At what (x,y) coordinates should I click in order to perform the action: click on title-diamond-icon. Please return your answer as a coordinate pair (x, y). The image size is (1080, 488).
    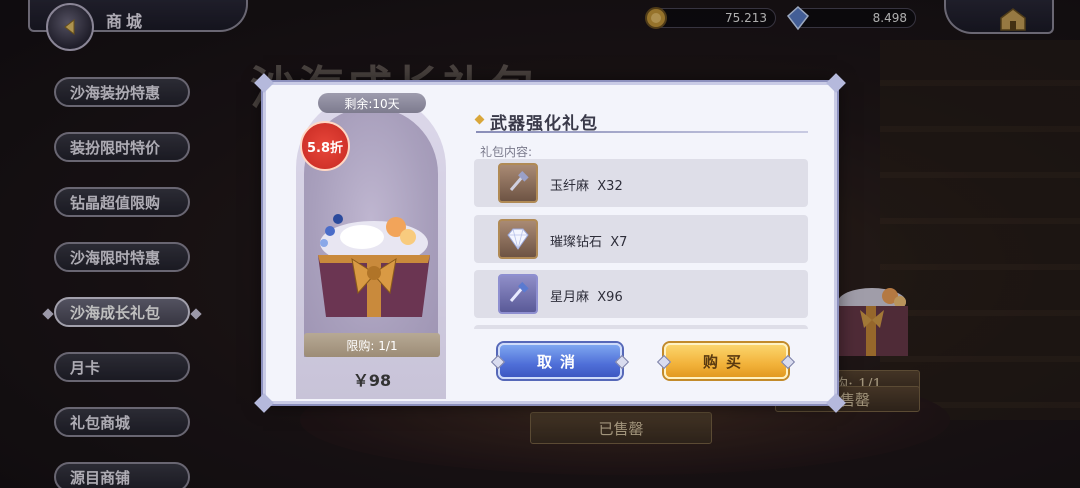
    Looking at the image, I should click on (479, 119).